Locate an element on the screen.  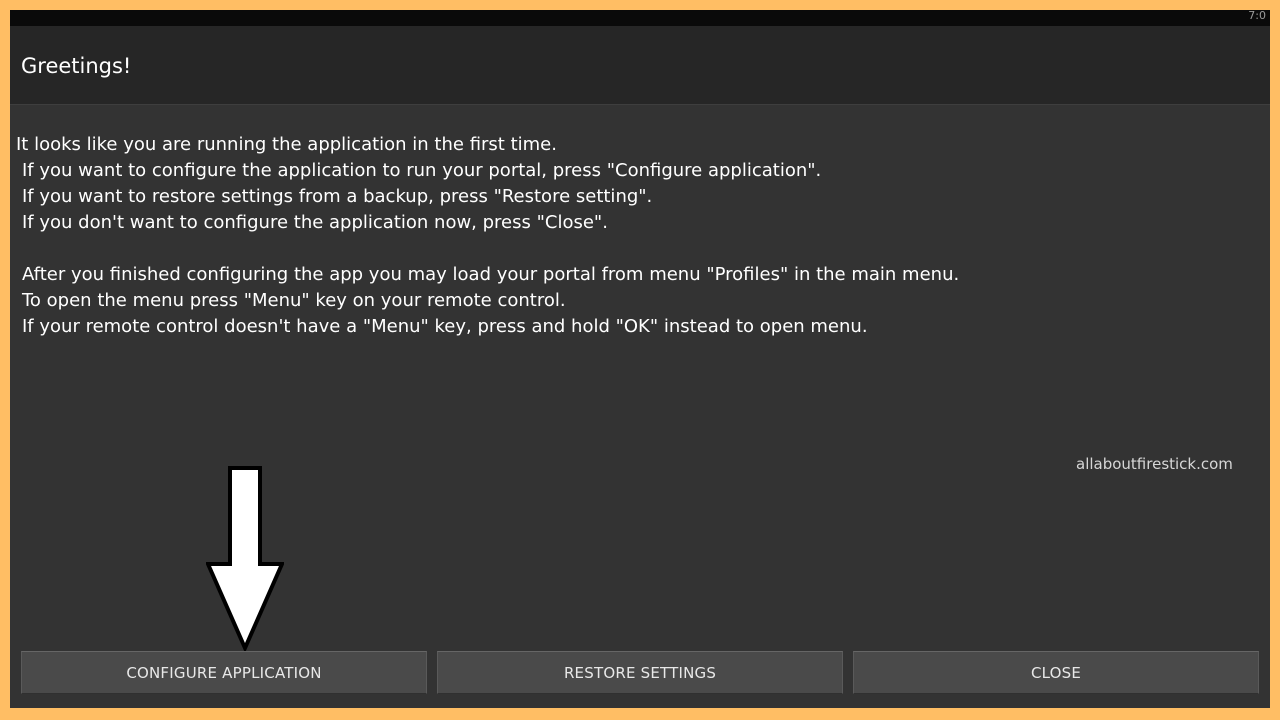
down-arrow-icon is located at coordinates (245, 559).